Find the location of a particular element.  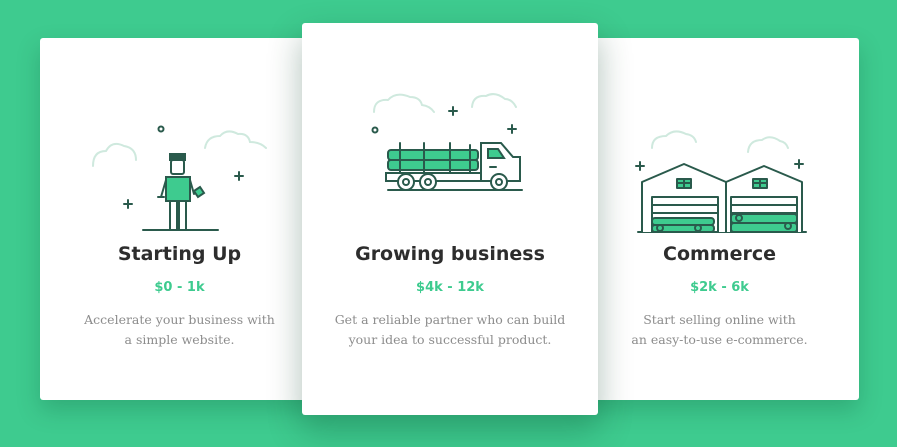

plan-description-line: Start selling online with is located at coordinates (719, 319).